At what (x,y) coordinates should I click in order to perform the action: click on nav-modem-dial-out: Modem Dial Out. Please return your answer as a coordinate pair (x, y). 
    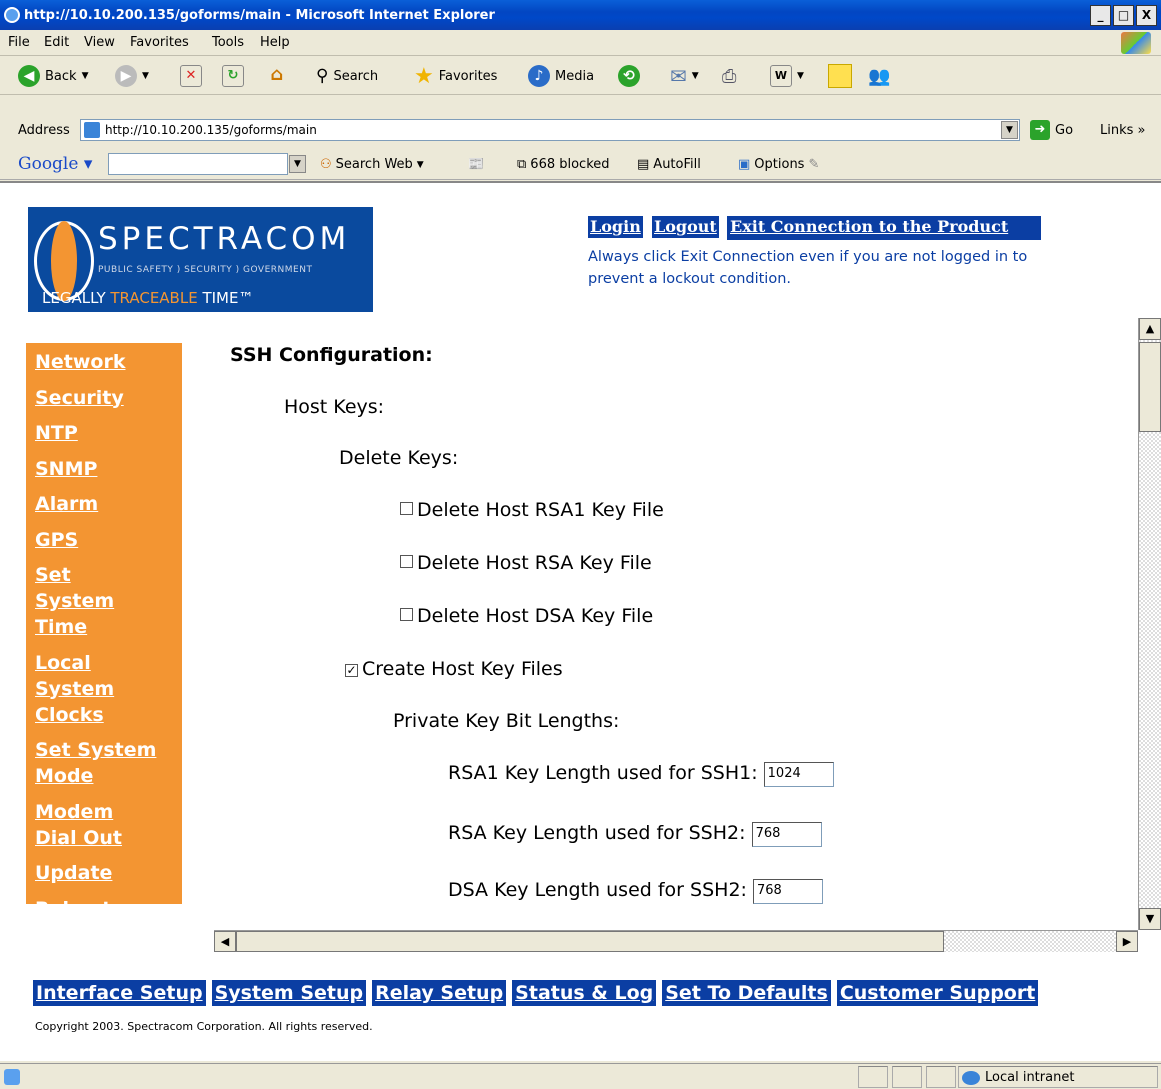
    Looking at the image, I should click on (97, 825).